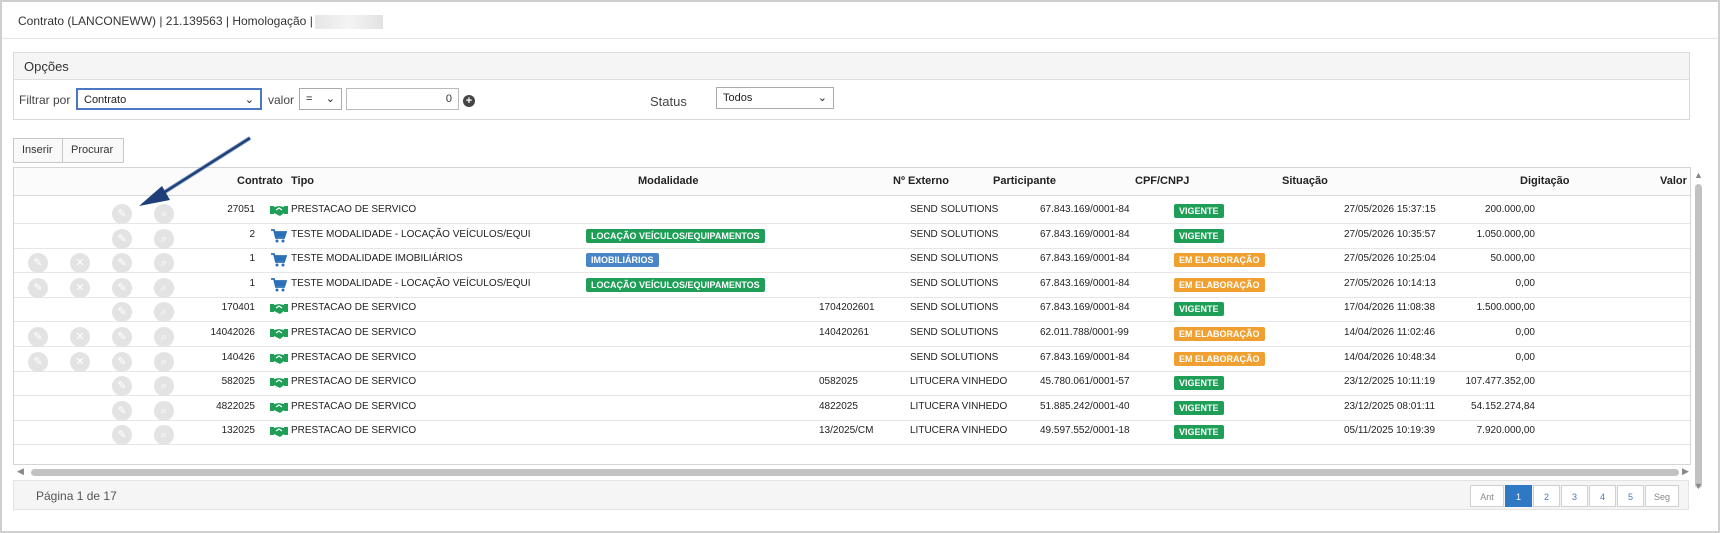  Describe the element at coordinates (1602, 496) in the screenshot. I see `pager-4: 4` at that location.